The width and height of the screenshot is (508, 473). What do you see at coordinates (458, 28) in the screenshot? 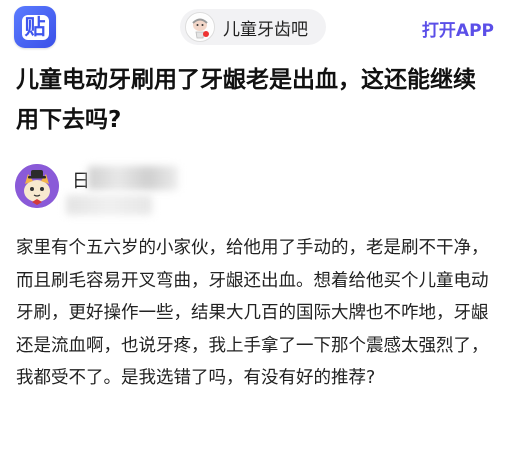
I see `open-app-button: 打开APP` at bounding box center [458, 28].